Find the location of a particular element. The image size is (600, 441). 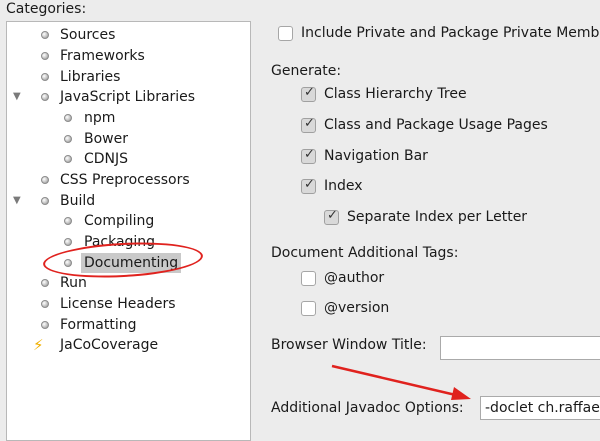

tree-item-label: CSS Preprocessors is located at coordinates (125, 180).